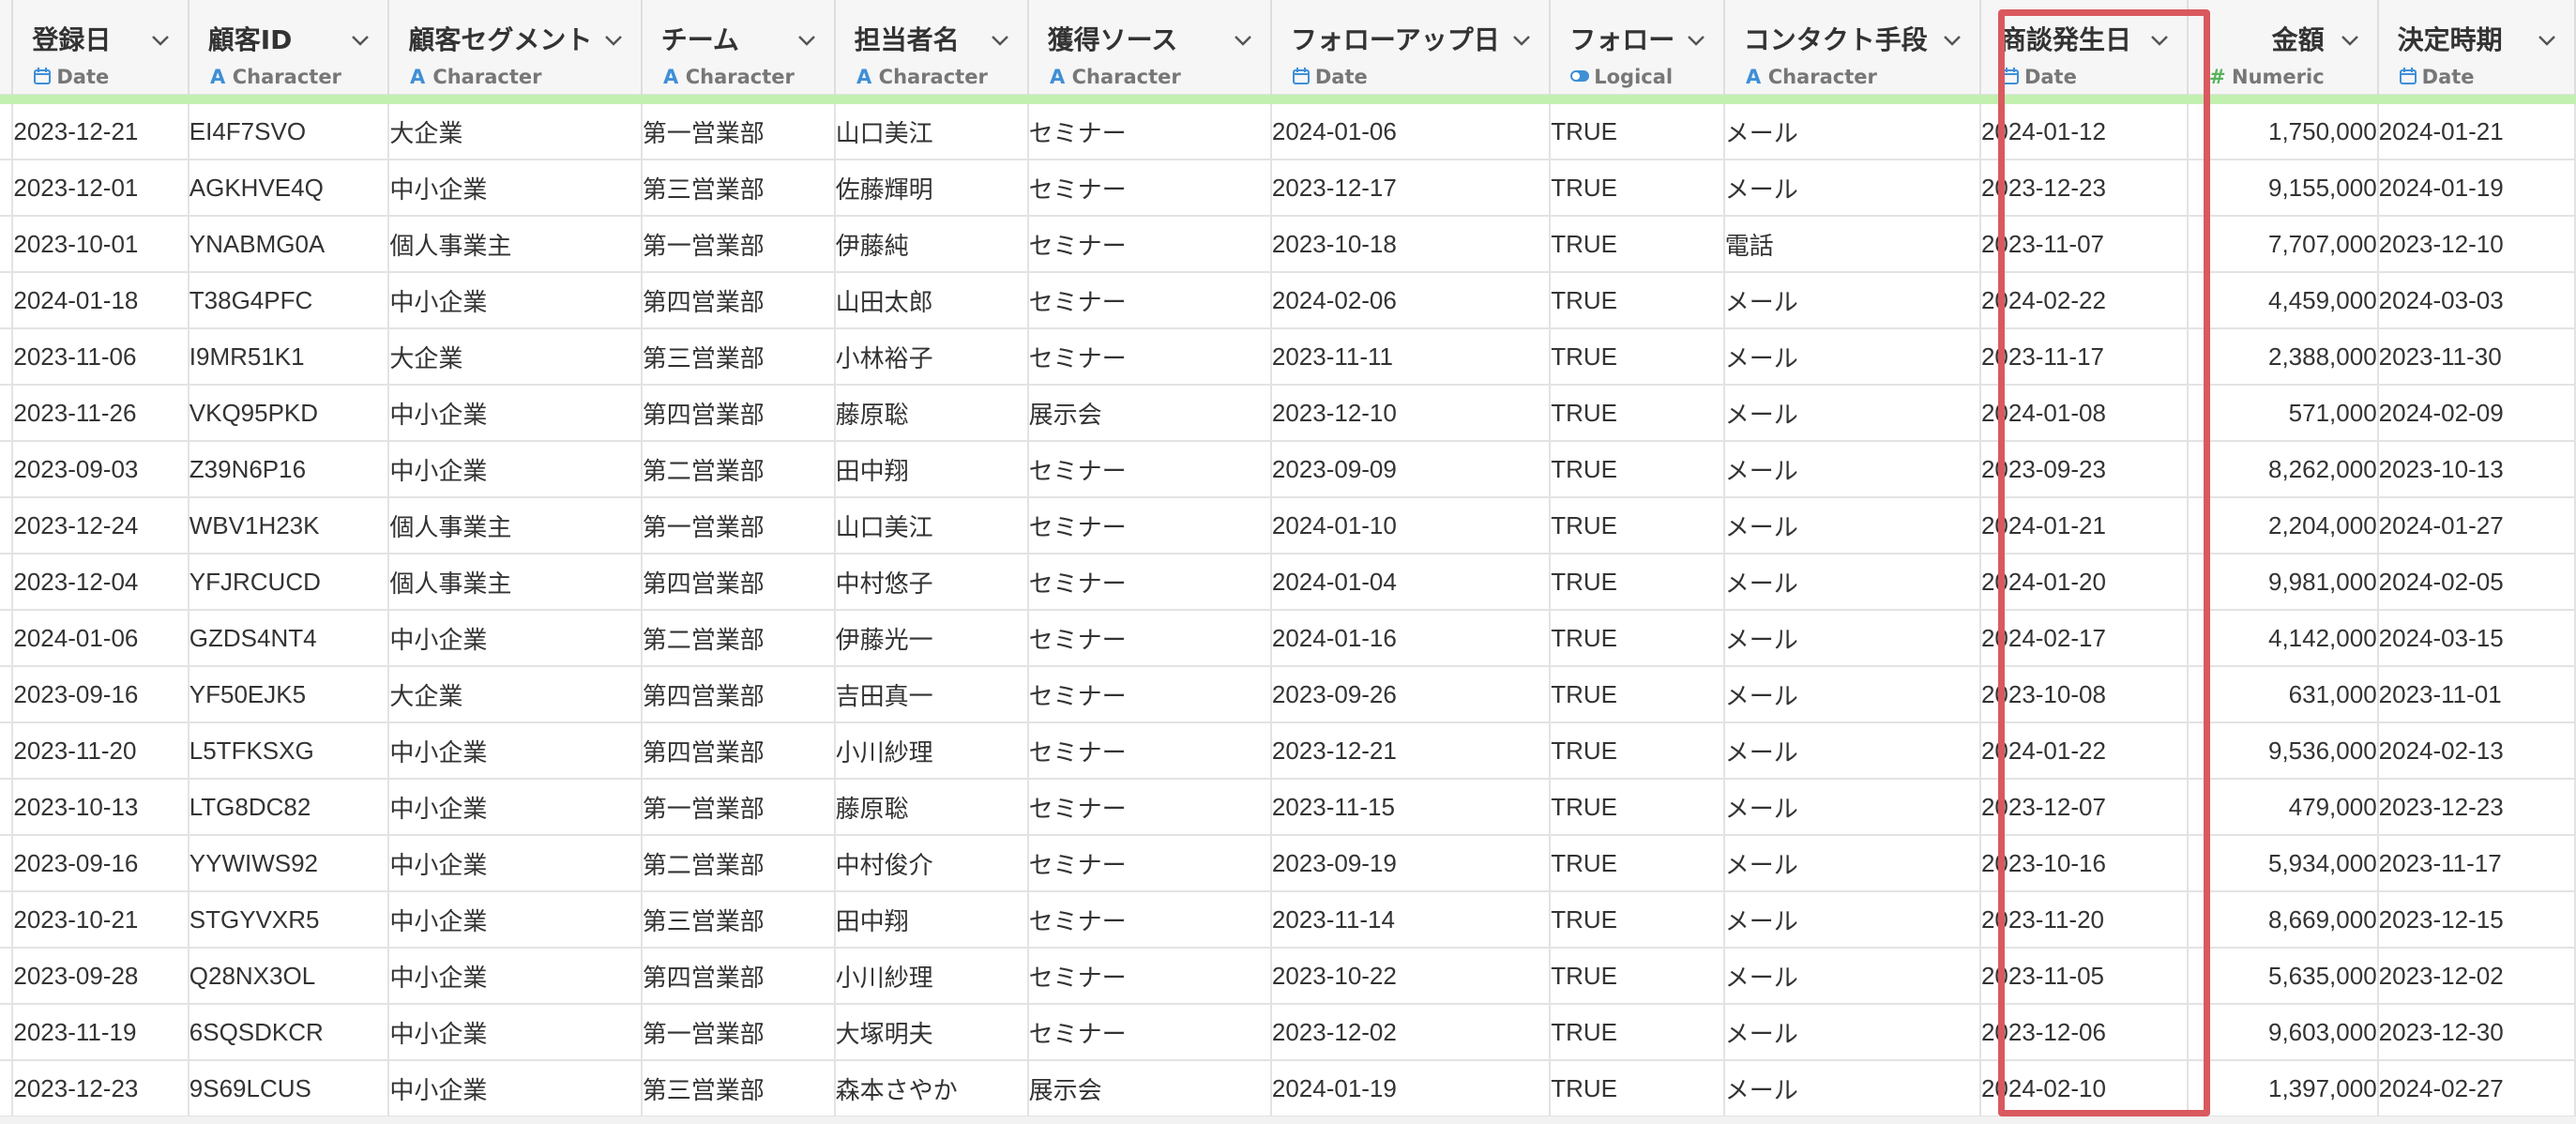 The width and height of the screenshot is (2576, 1124). I want to click on cell-amount: 631,000, so click(2283, 694).